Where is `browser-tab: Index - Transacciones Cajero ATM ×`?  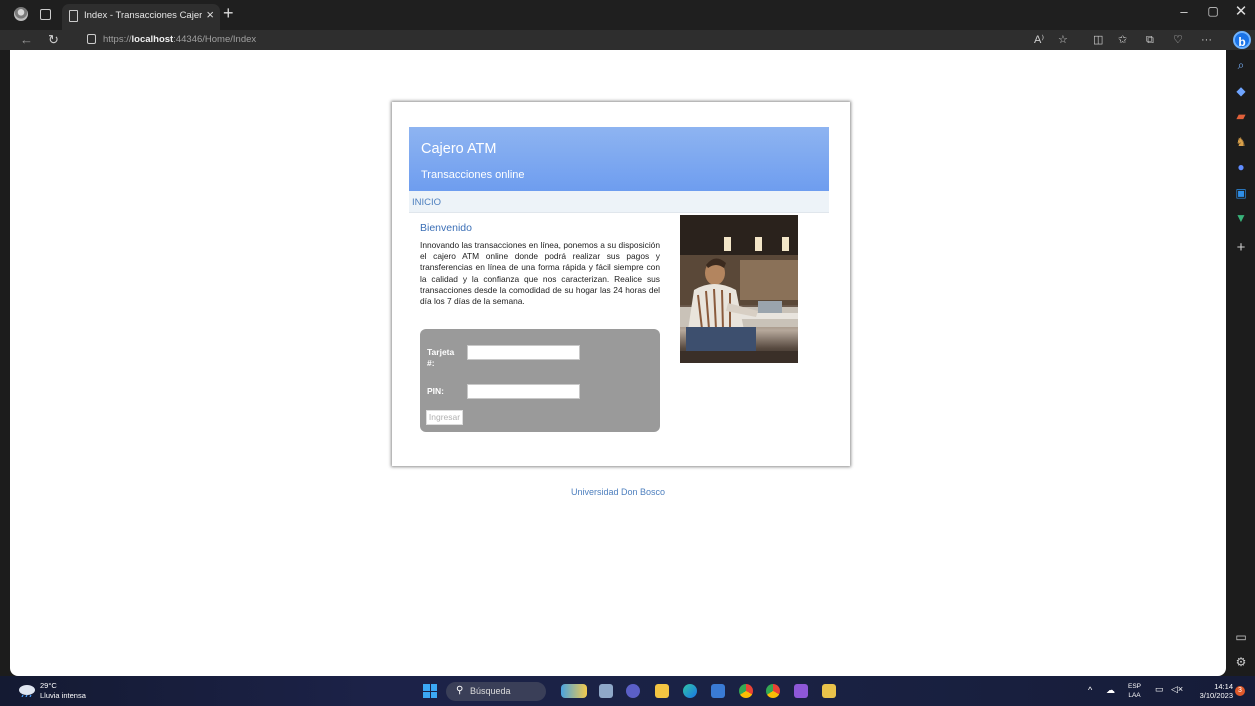
browser-tab: Index - Transacciones Cajero ATM × is located at coordinates (141, 17).